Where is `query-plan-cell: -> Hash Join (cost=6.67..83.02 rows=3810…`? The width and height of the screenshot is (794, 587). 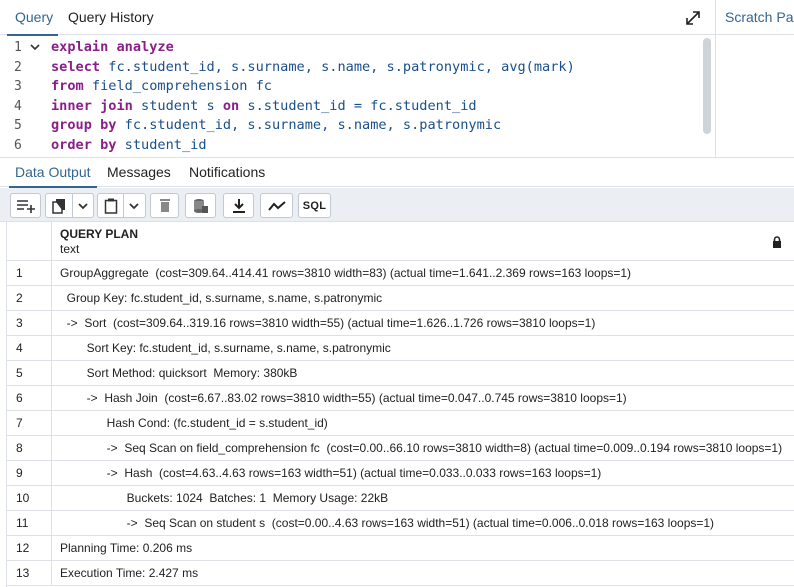 query-plan-cell: -> Hash Join (cost=6.67..83.02 rows=3810… is located at coordinates (425, 398).